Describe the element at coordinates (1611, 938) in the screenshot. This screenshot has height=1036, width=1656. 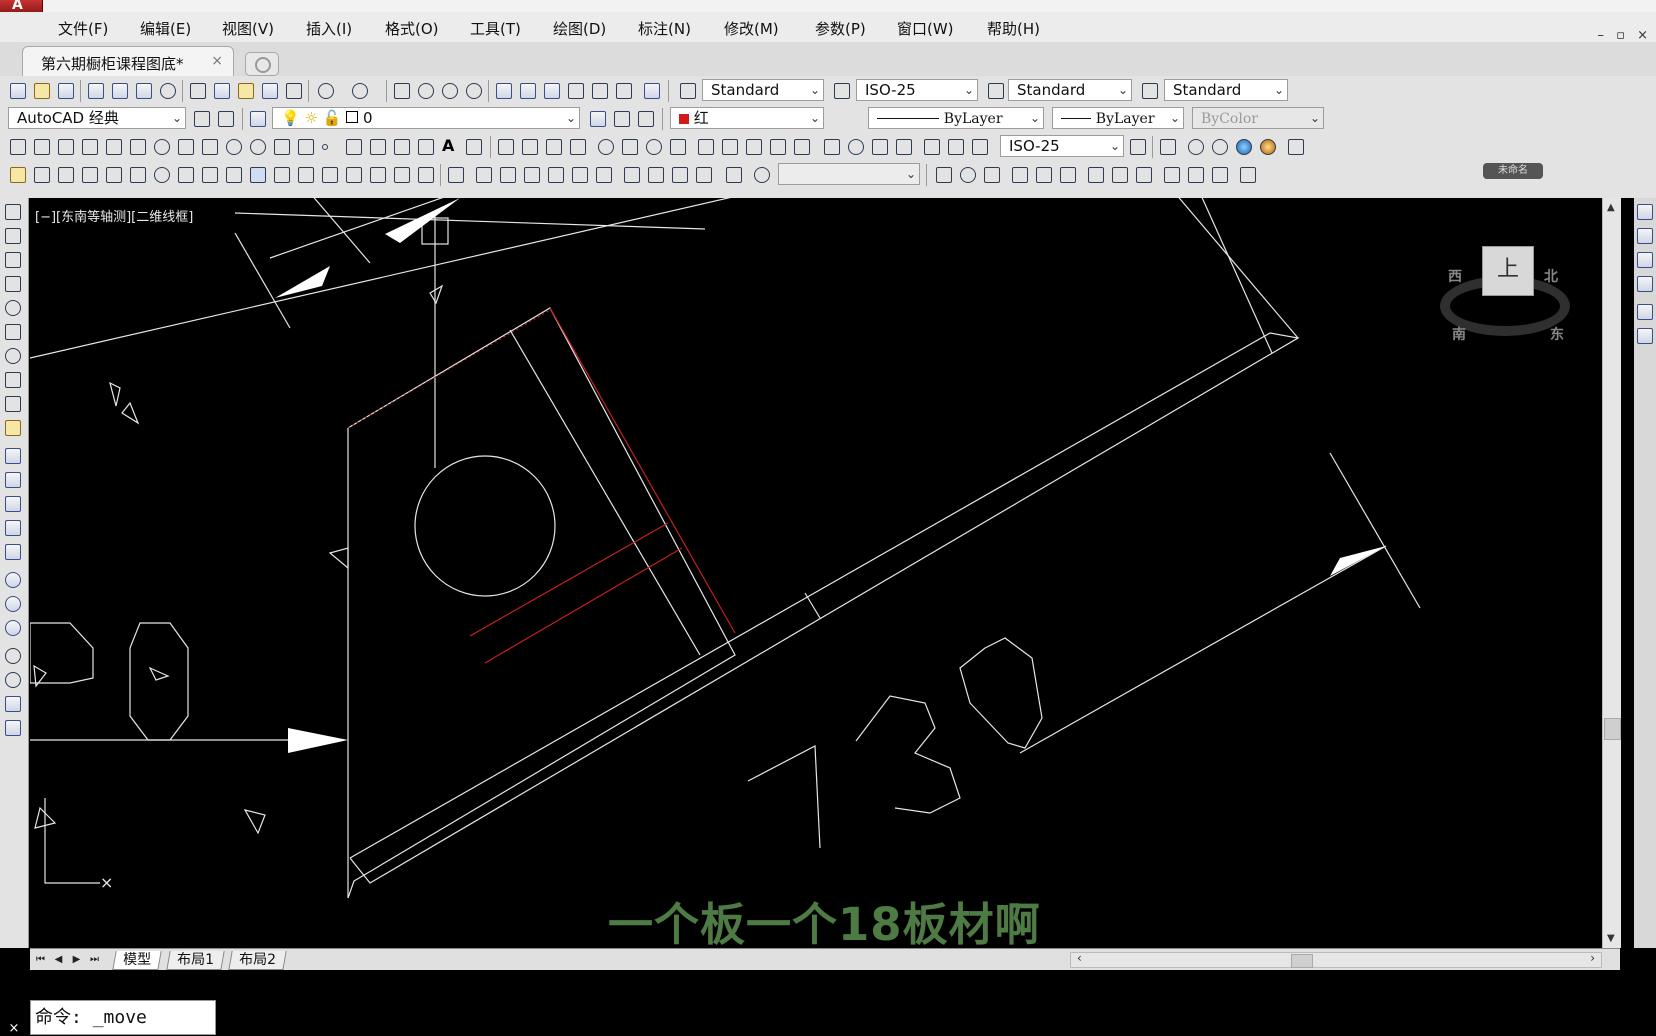
I see `scroll-down-icon: ▼` at that location.